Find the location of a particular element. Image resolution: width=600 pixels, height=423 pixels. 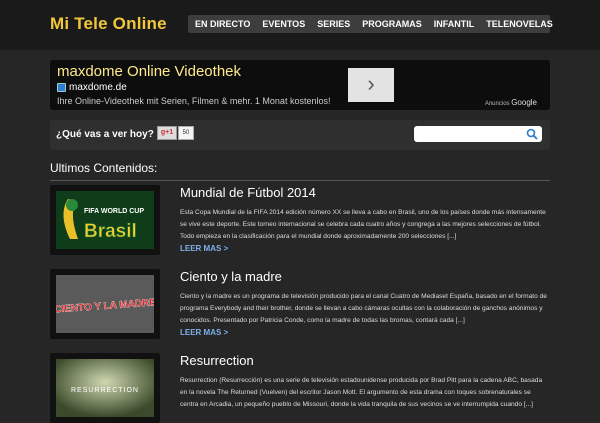

section-title: Ultimos Contenidos: is located at coordinates (104, 168).